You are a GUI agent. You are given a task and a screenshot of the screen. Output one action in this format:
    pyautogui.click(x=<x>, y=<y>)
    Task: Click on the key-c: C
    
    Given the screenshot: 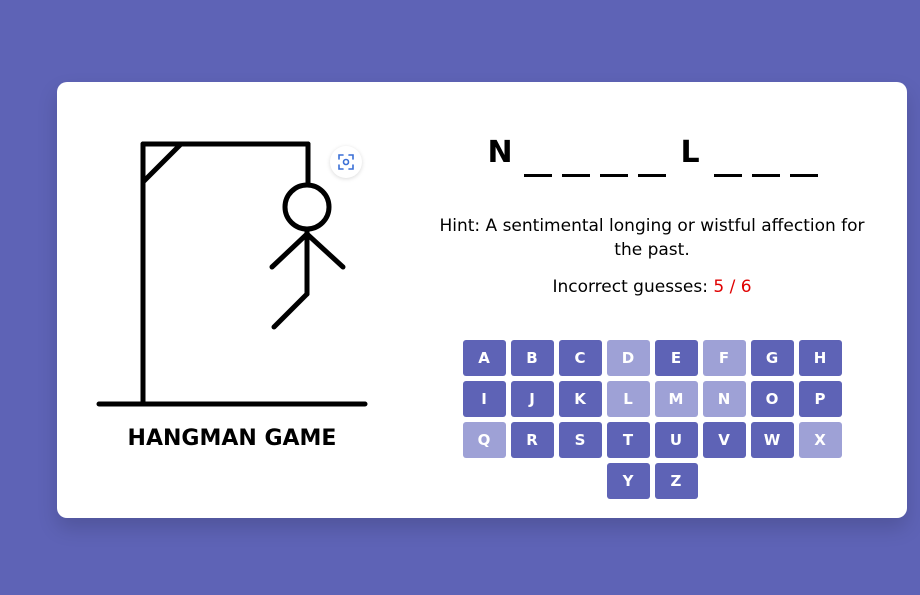 What is the action you would take?
    pyautogui.click(x=580, y=358)
    